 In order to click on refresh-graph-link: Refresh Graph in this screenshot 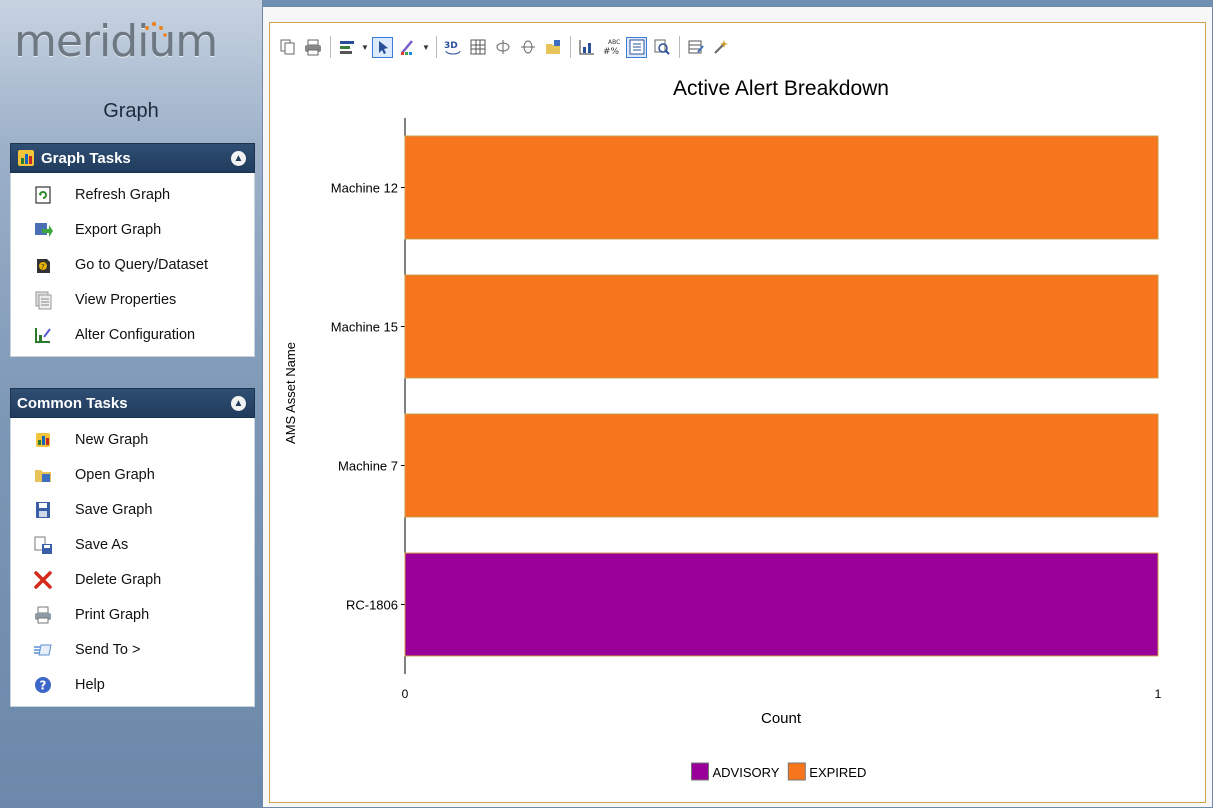, I will do `click(132, 194)`.